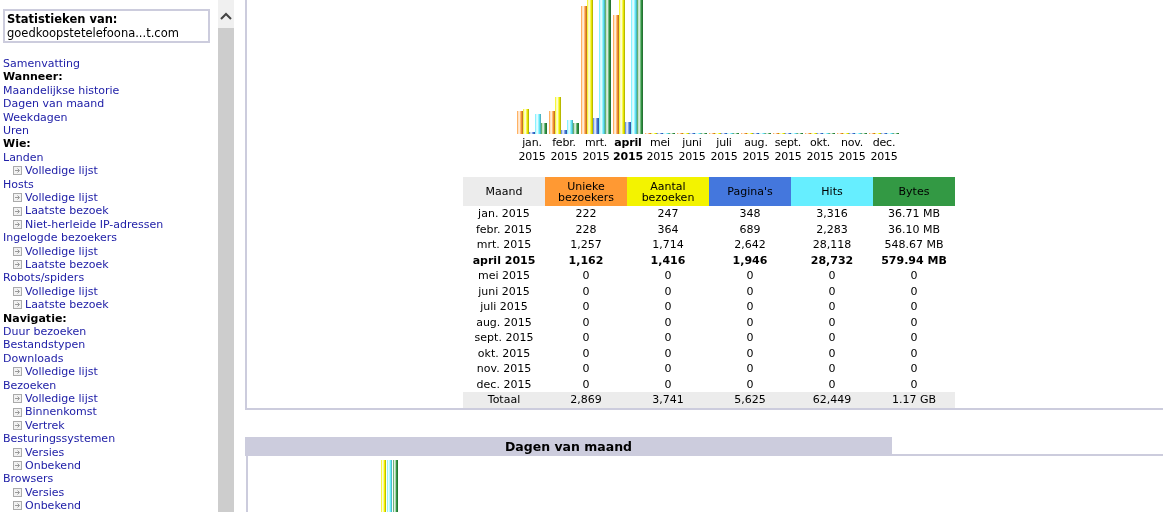  Describe the element at coordinates (504, 400) in the screenshot. I see `total-cell: Totaal` at that location.